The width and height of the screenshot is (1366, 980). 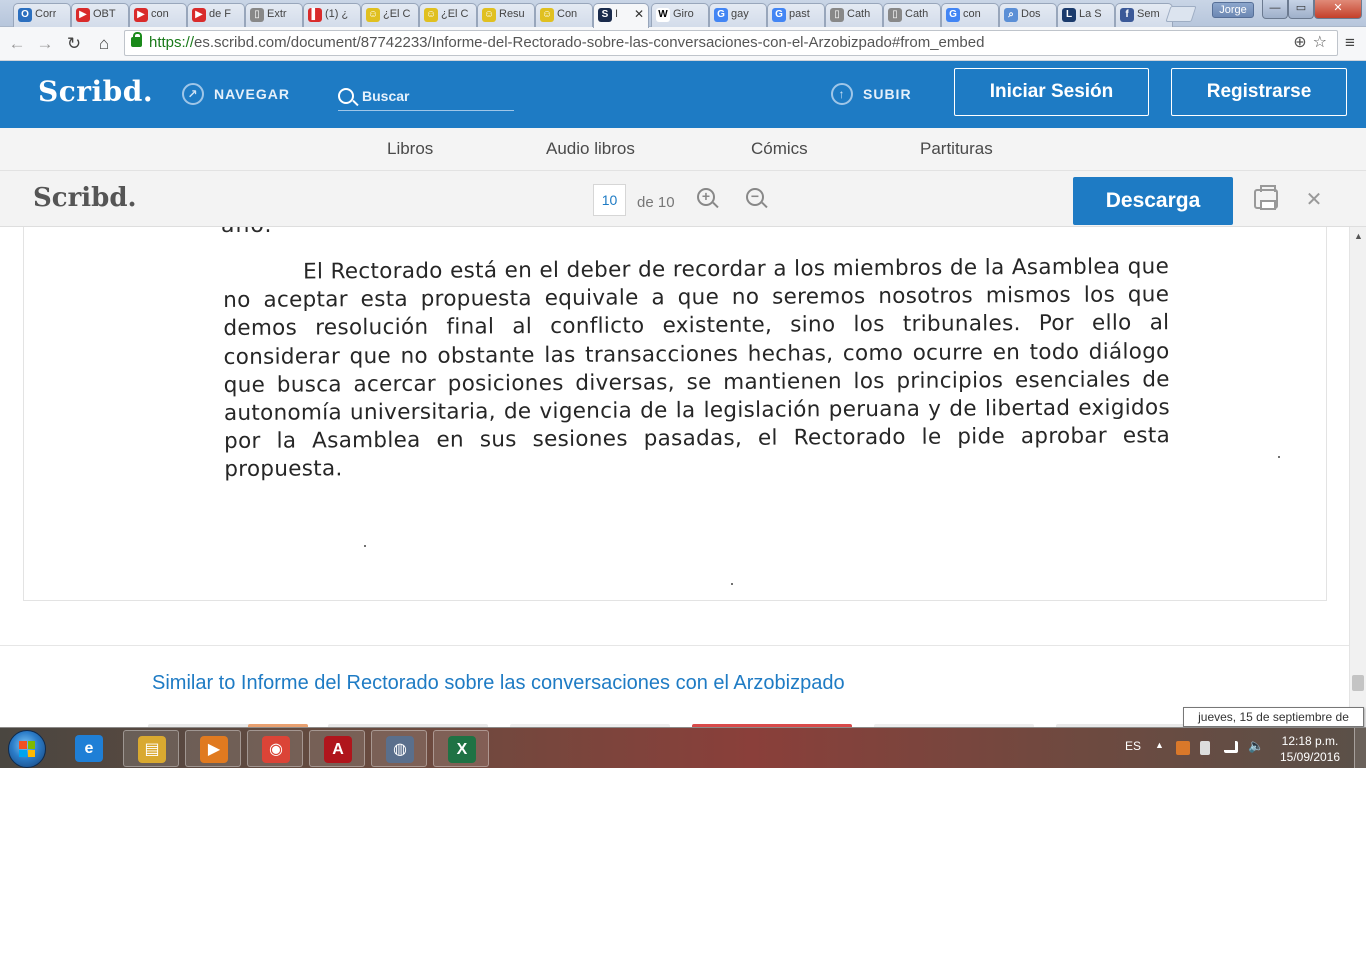 I want to click on youtube-icon: ▶, so click(x=199, y=15).